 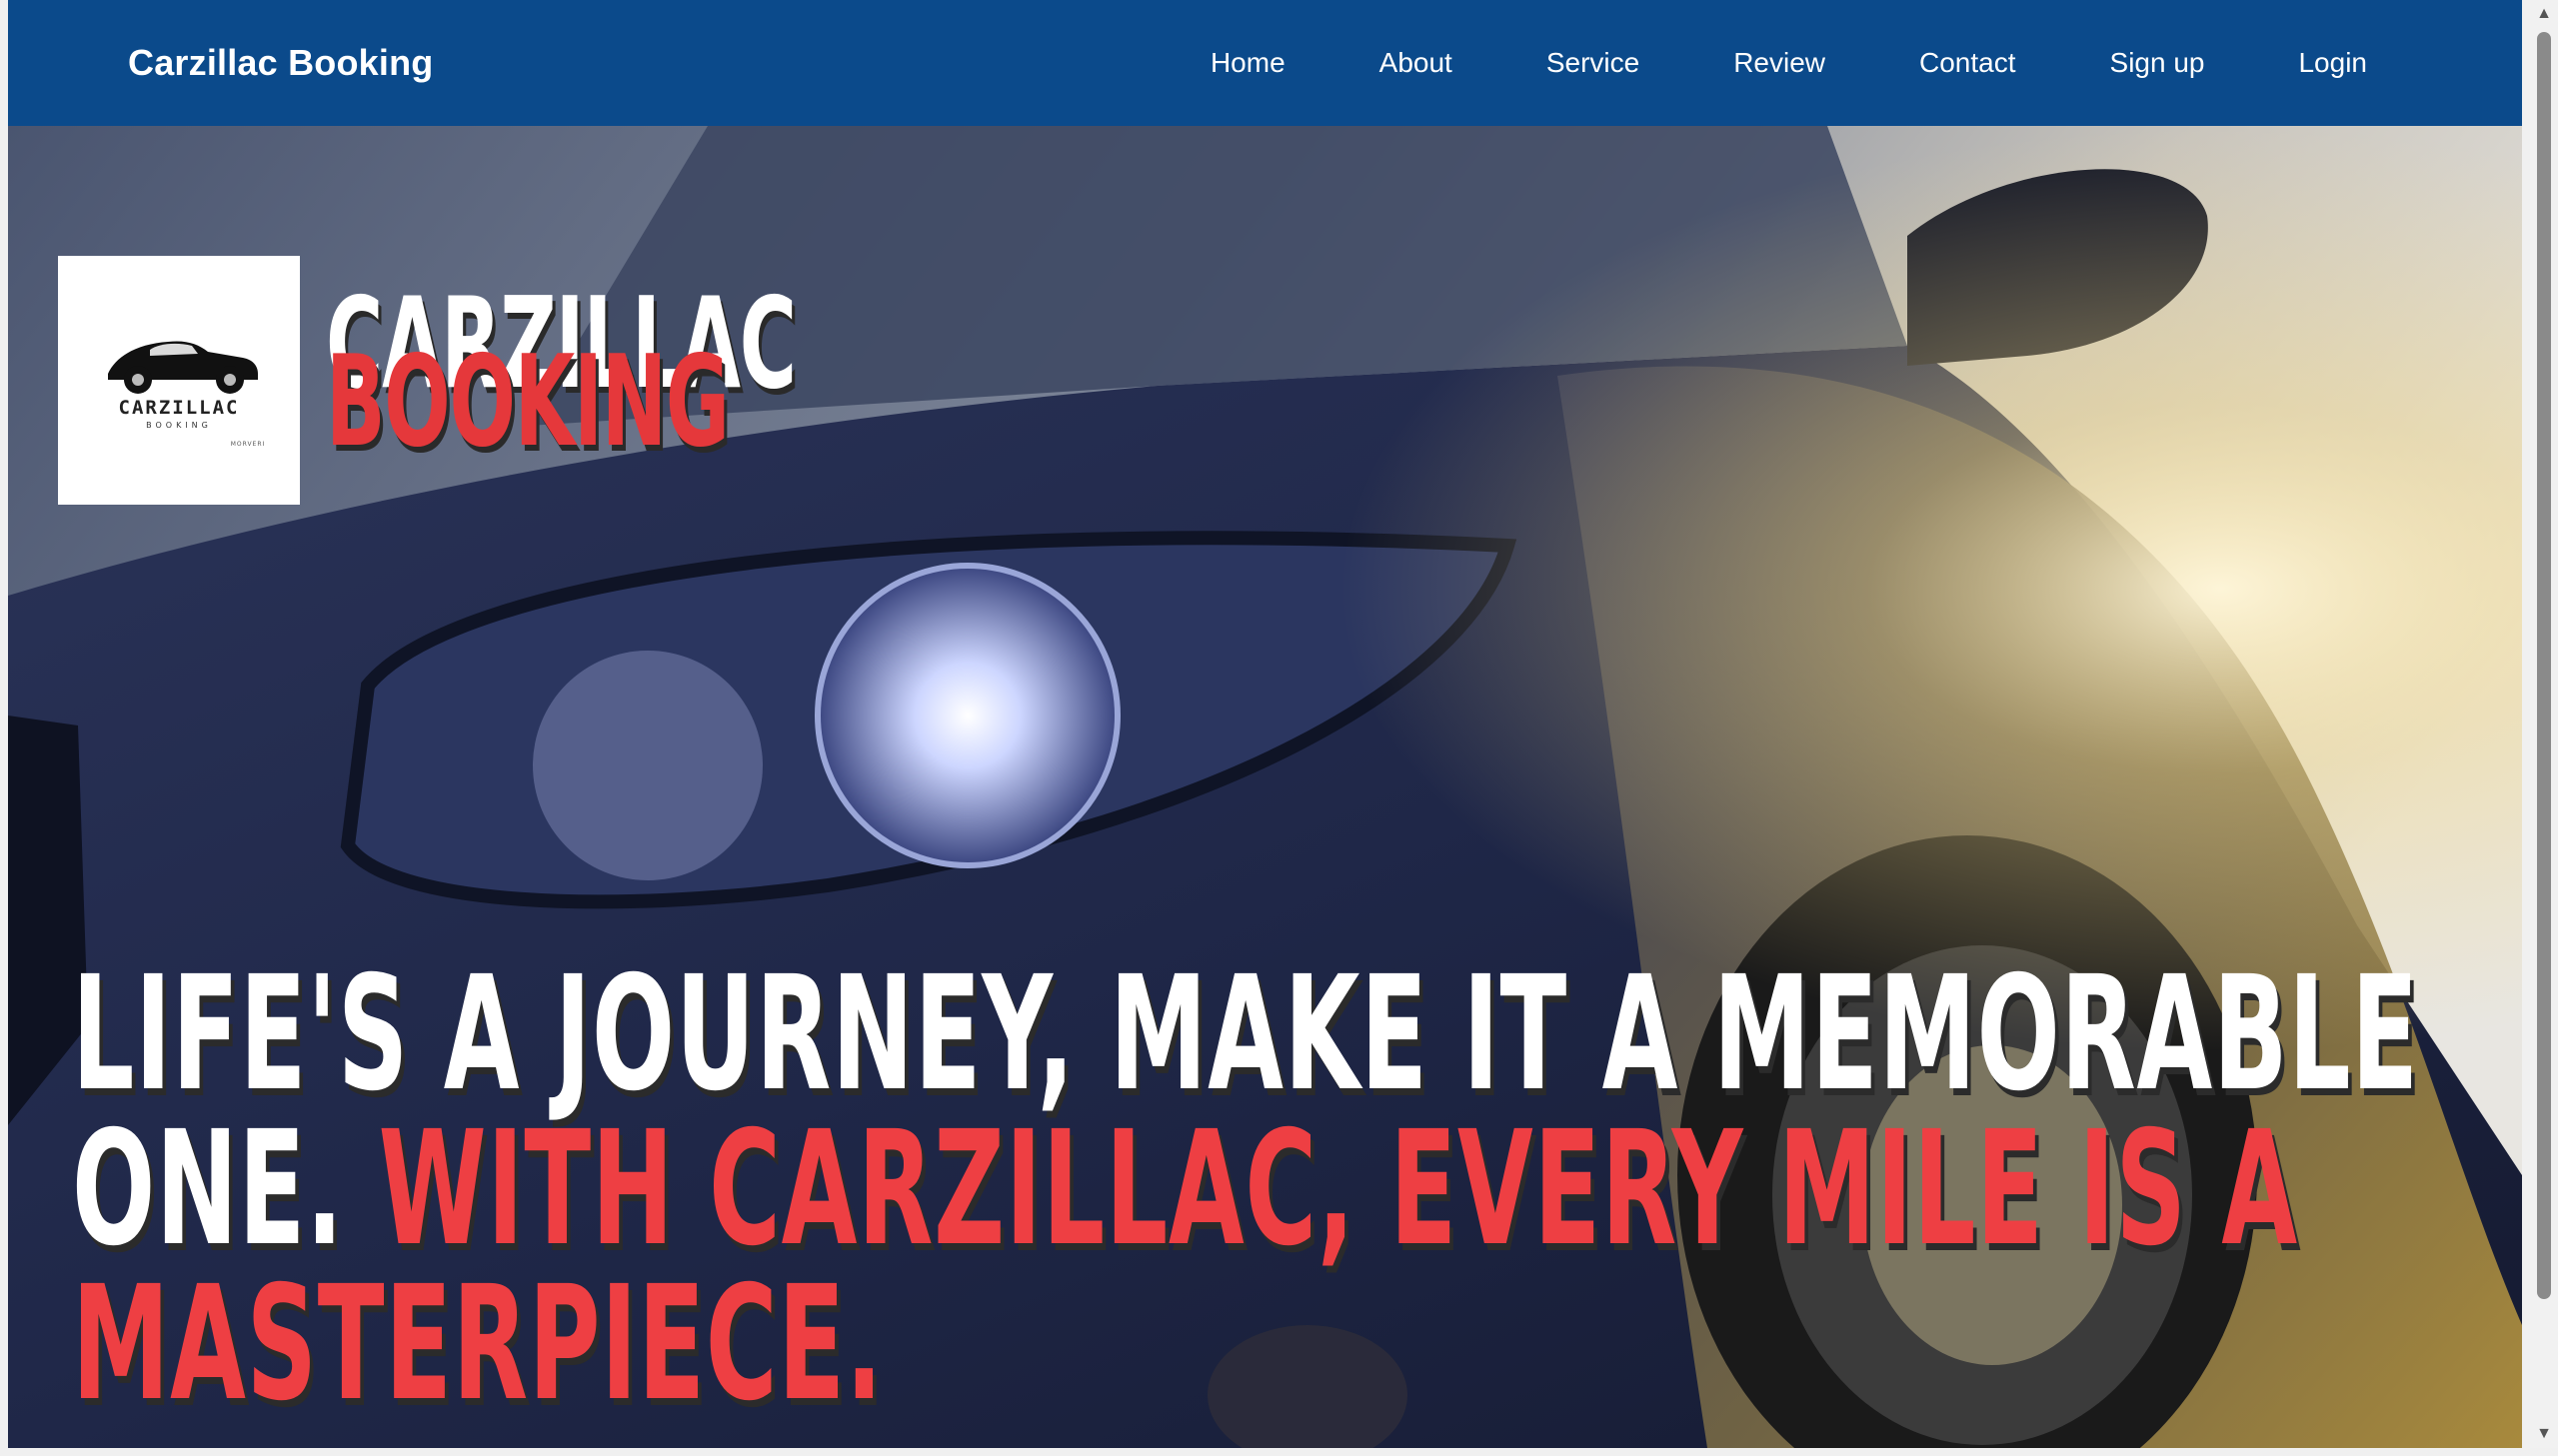 I want to click on tagline-line-2: ONE. WITH CARZILLAC, EVERY MILE IS A, so click(x=1297, y=1189).